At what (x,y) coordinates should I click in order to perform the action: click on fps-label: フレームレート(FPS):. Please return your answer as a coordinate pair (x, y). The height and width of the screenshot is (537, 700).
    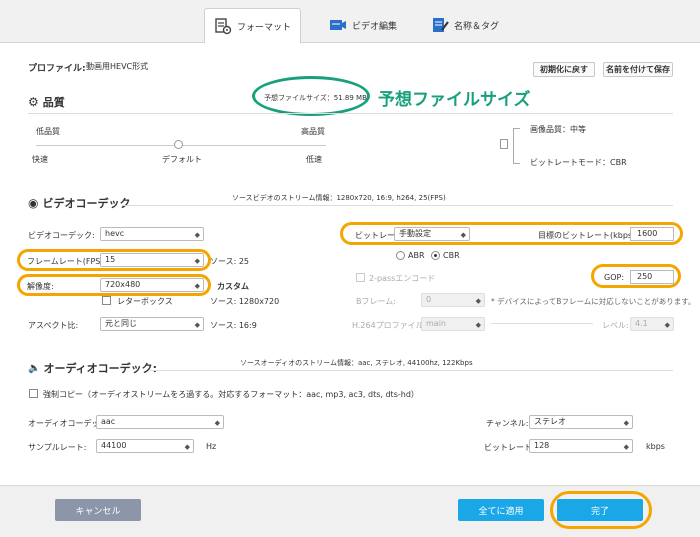
    Looking at the image, I should click on (67, 261).